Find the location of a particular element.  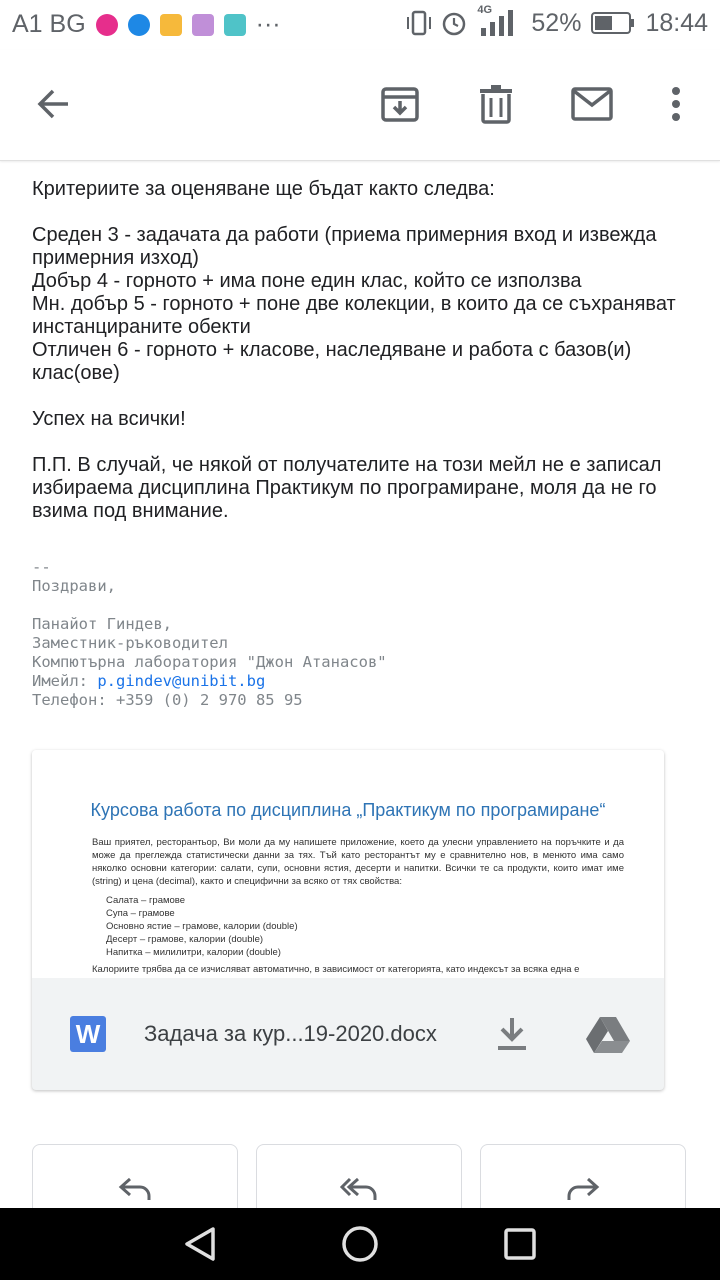

battery-percent: 52% is located at coordinates (556, 22).